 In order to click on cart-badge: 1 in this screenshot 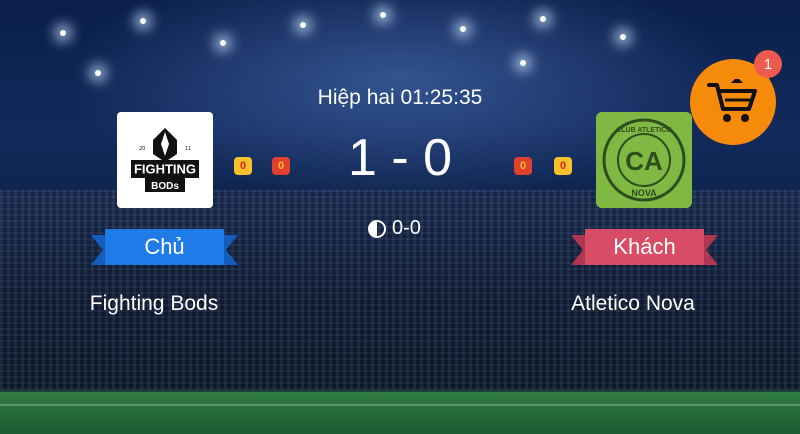, I will do `click(768, 64)`.